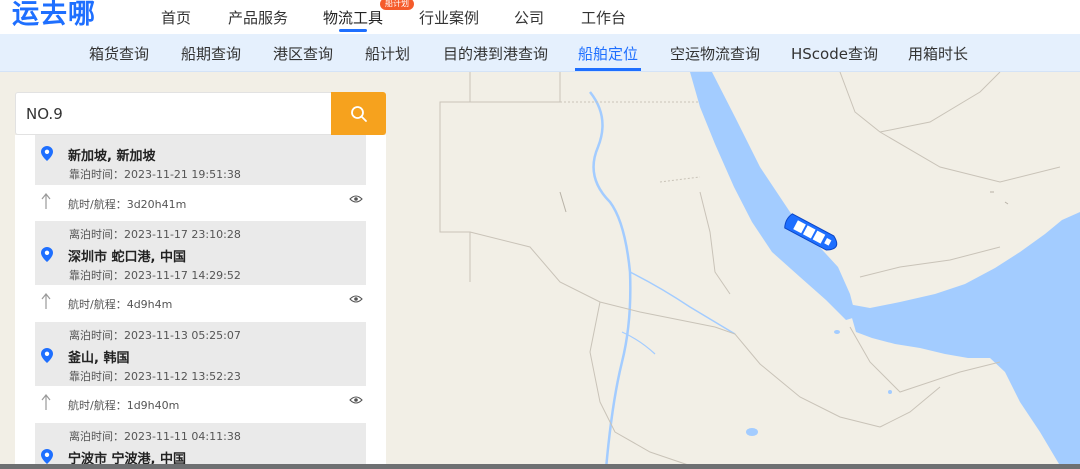  I want to click on subnav-container-query: 箱货查询, so click(119, 53).